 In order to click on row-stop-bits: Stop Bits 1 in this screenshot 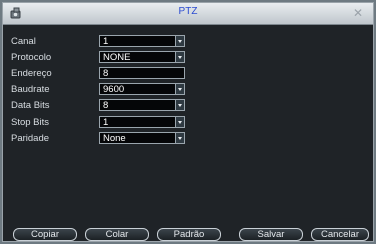, I will do `click(188, 123)`.